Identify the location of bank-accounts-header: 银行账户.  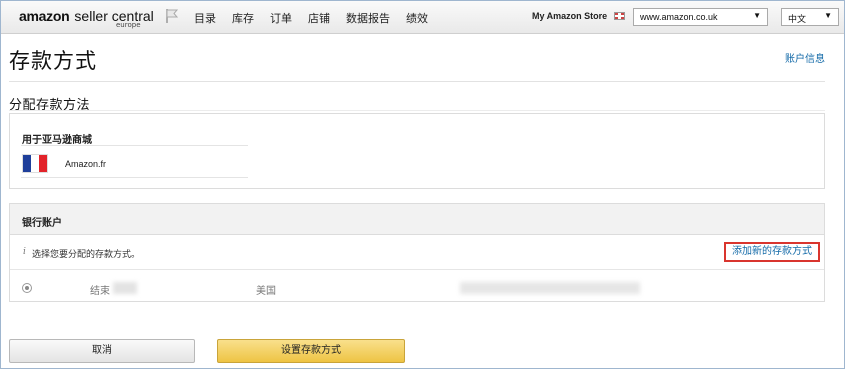
(417, 219).